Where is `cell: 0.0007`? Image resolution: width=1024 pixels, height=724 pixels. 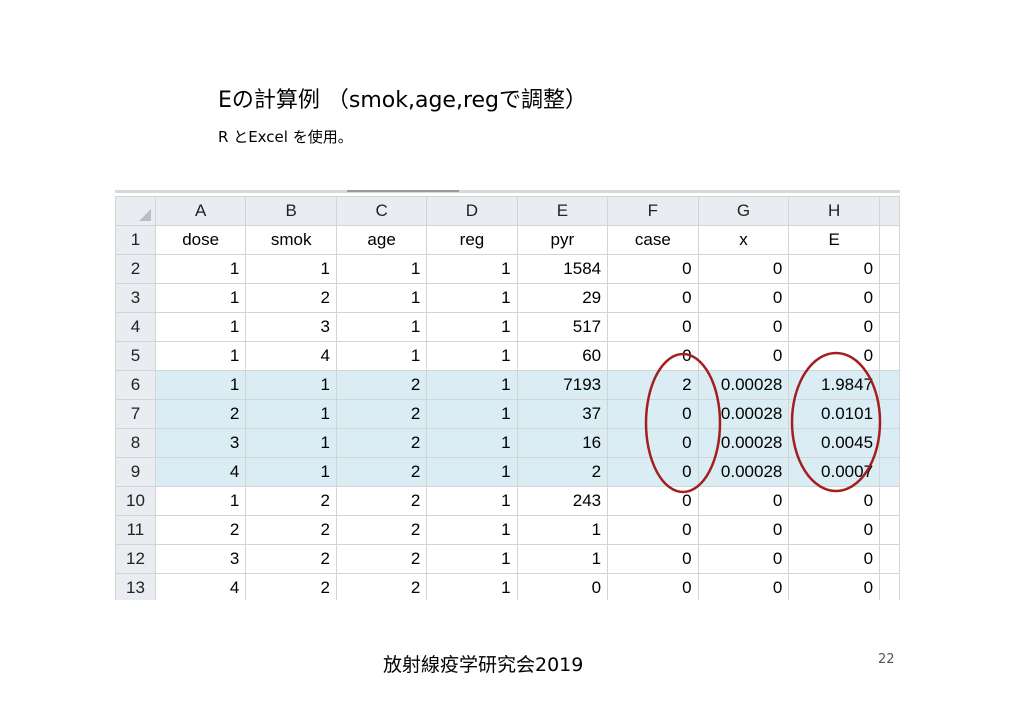
cell: 0.0007 is located at coordinates (834, 472).